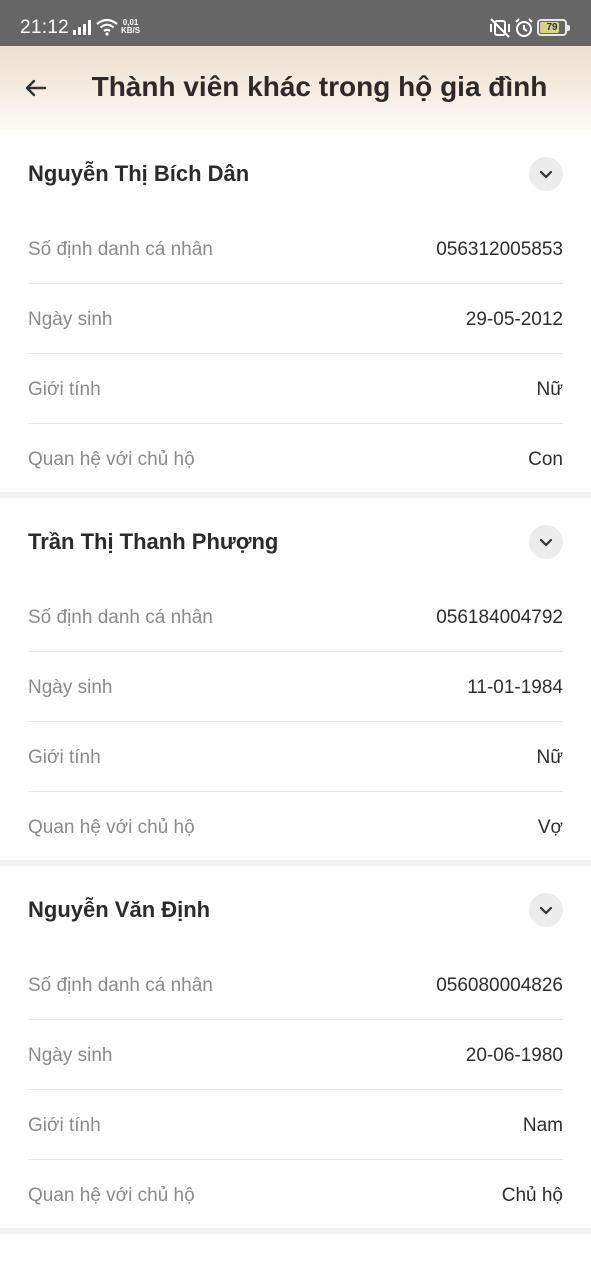 This screenshot has height=1280, width=591. Describe the element at coordinates (107, 27) in the screenshot. I see `wifi-icon` at that location.